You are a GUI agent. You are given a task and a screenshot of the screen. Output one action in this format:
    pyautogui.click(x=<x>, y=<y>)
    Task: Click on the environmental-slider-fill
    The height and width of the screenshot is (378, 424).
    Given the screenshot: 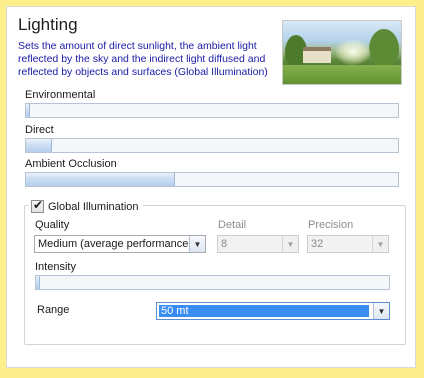 What is the action you would take?
    pyautogui.click(x=28, y=110)
    